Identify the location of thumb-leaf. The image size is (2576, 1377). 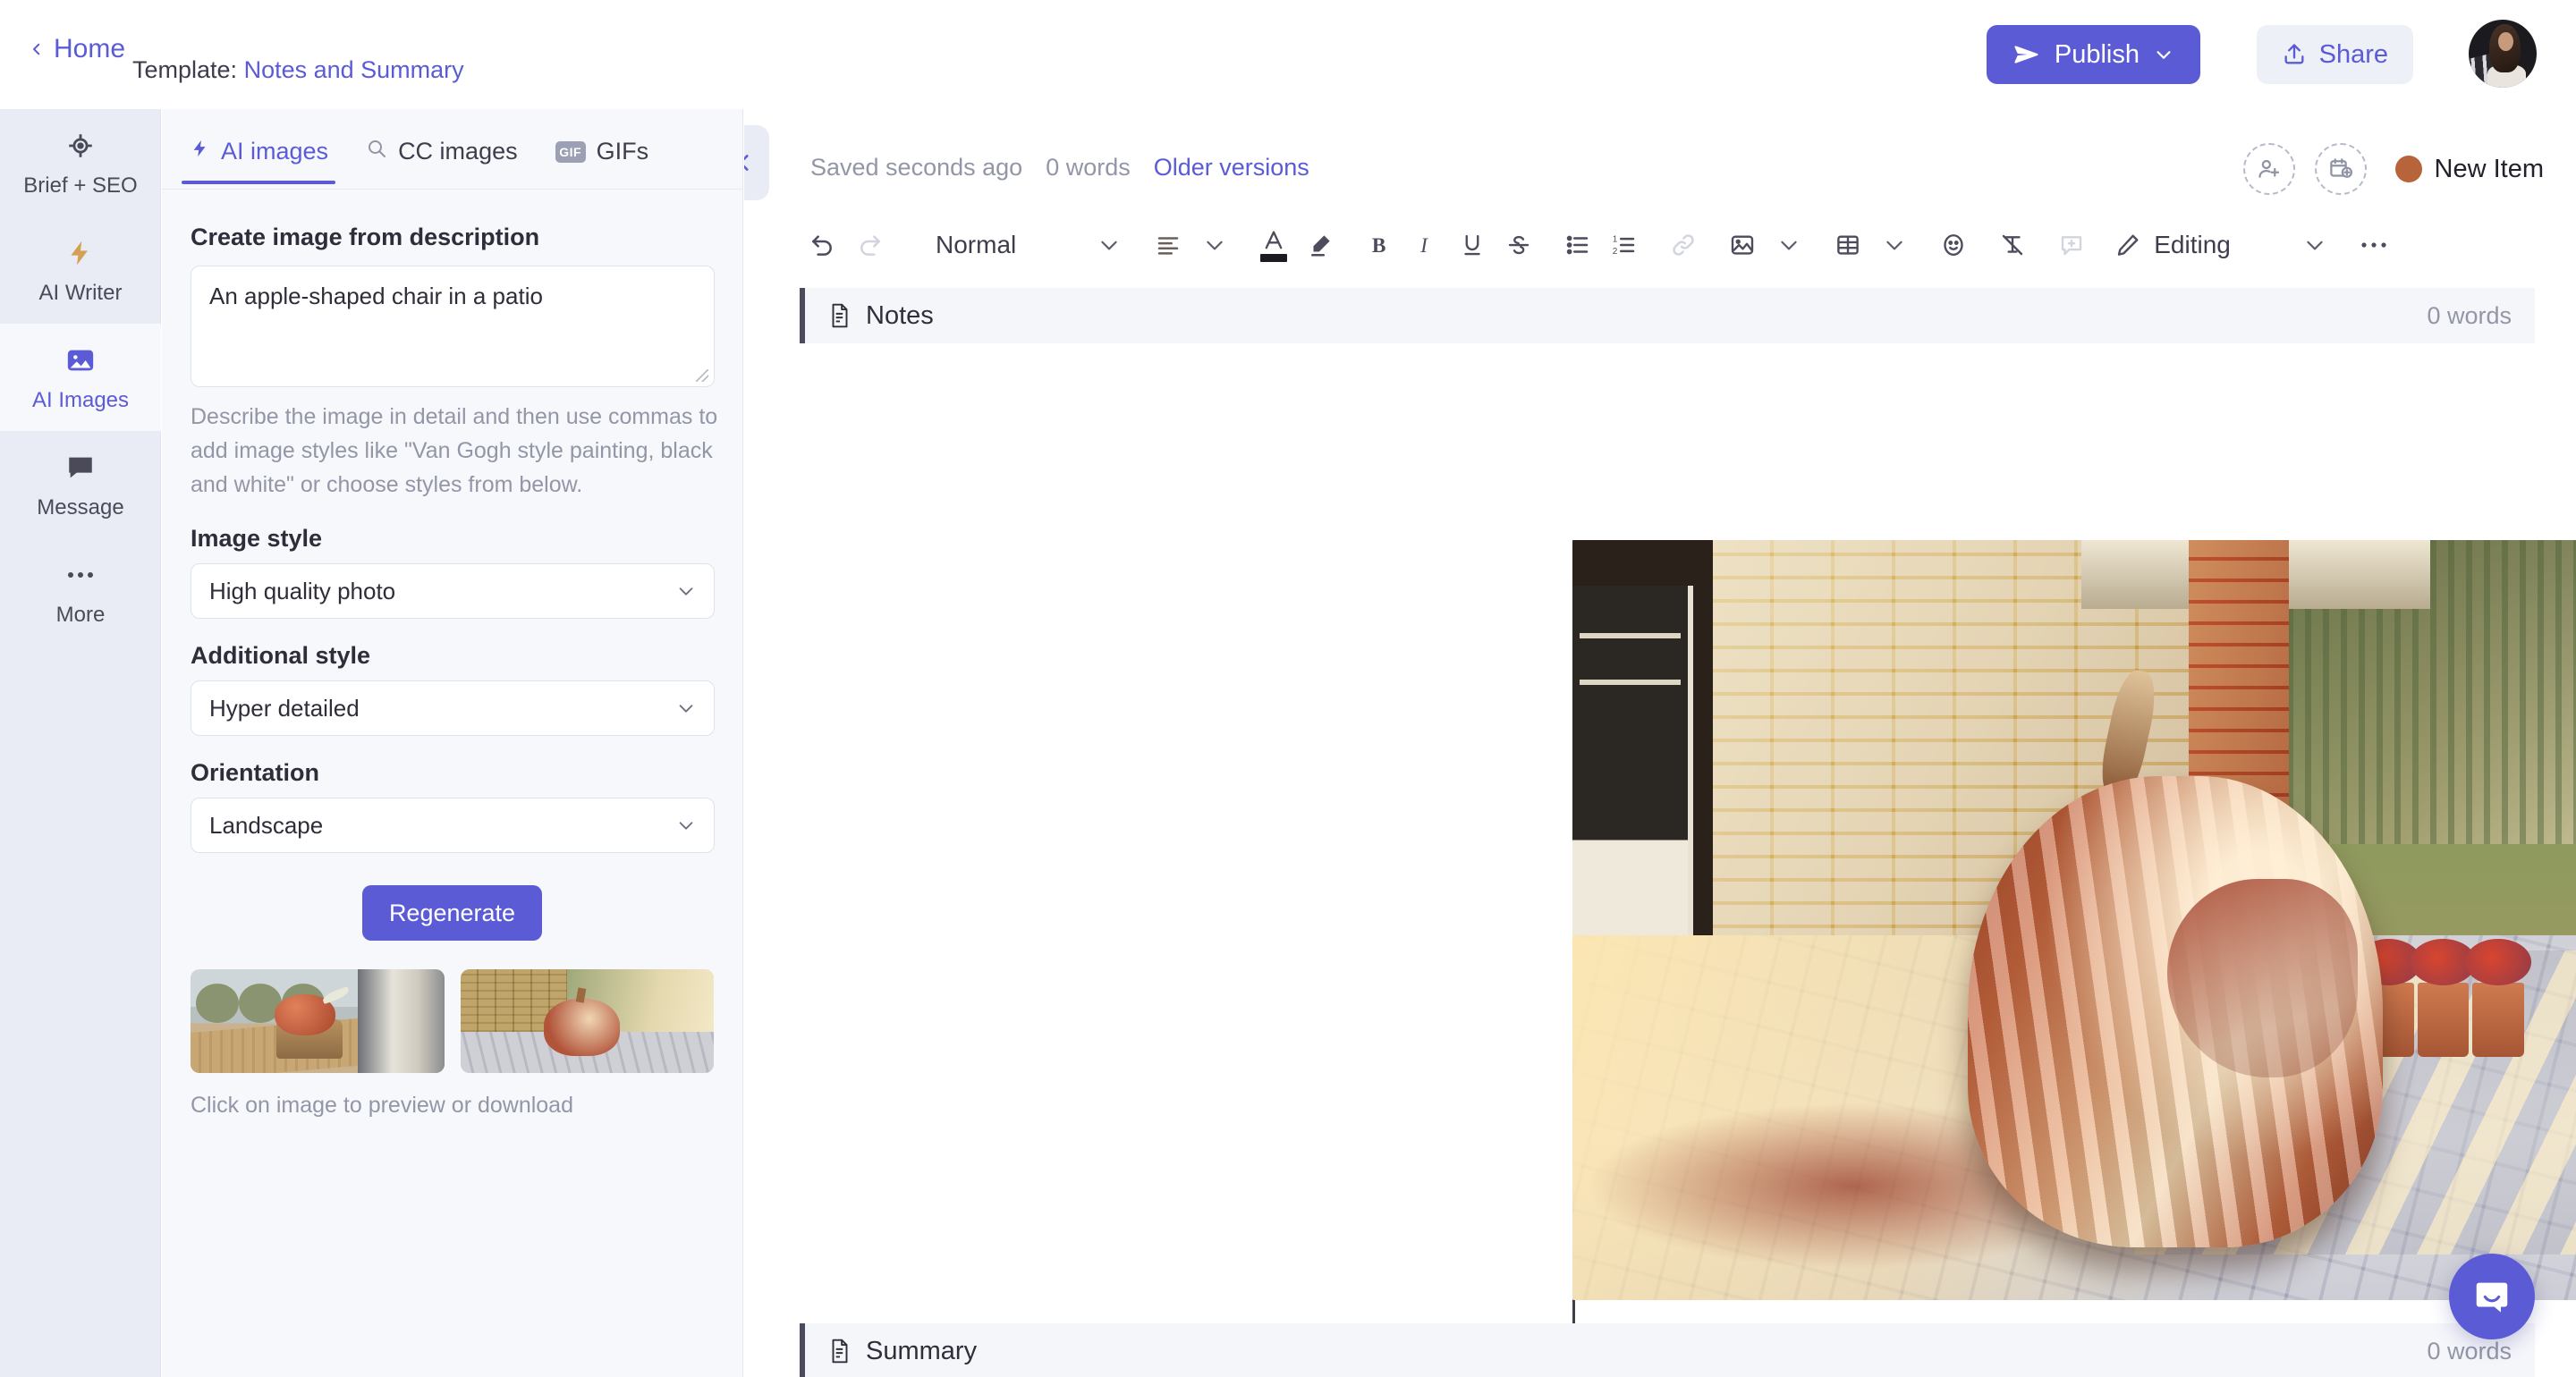
(336, 995).